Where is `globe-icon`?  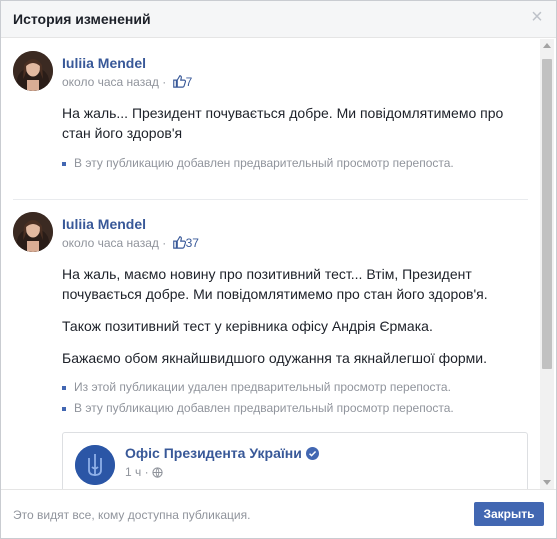
globe-icon is located at coordinates (157, 474).